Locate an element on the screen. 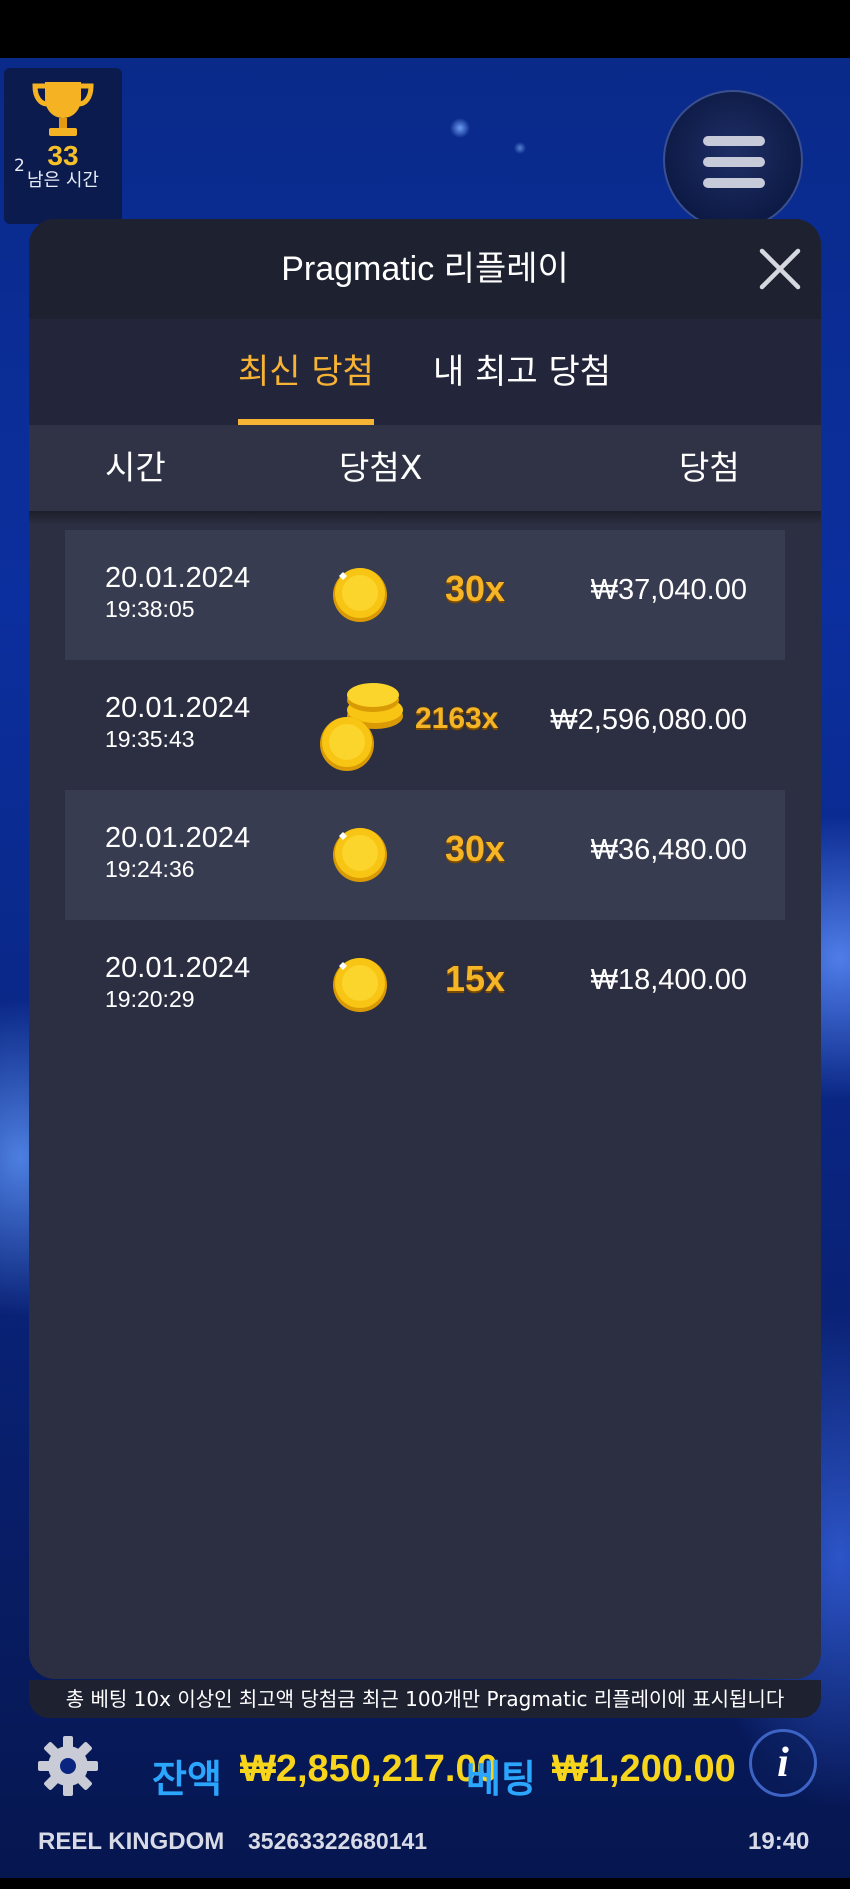 Image resolution: width=850 pixels, height=1889 pixels. coin-stack-icon is located at coordinates (361, 727).